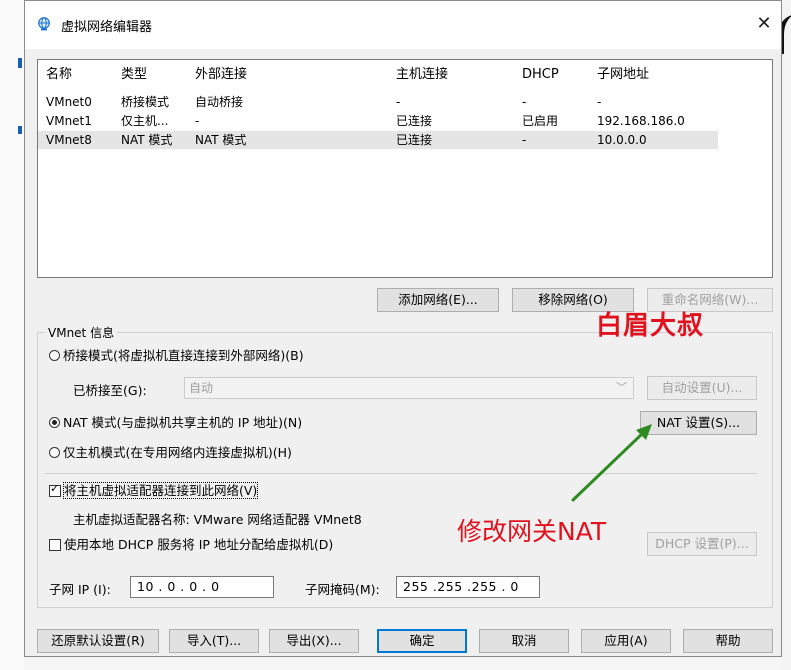 This screenshot has width=791, height=670. I want to click on column-header-host: 主机连接, so click(453, 75).